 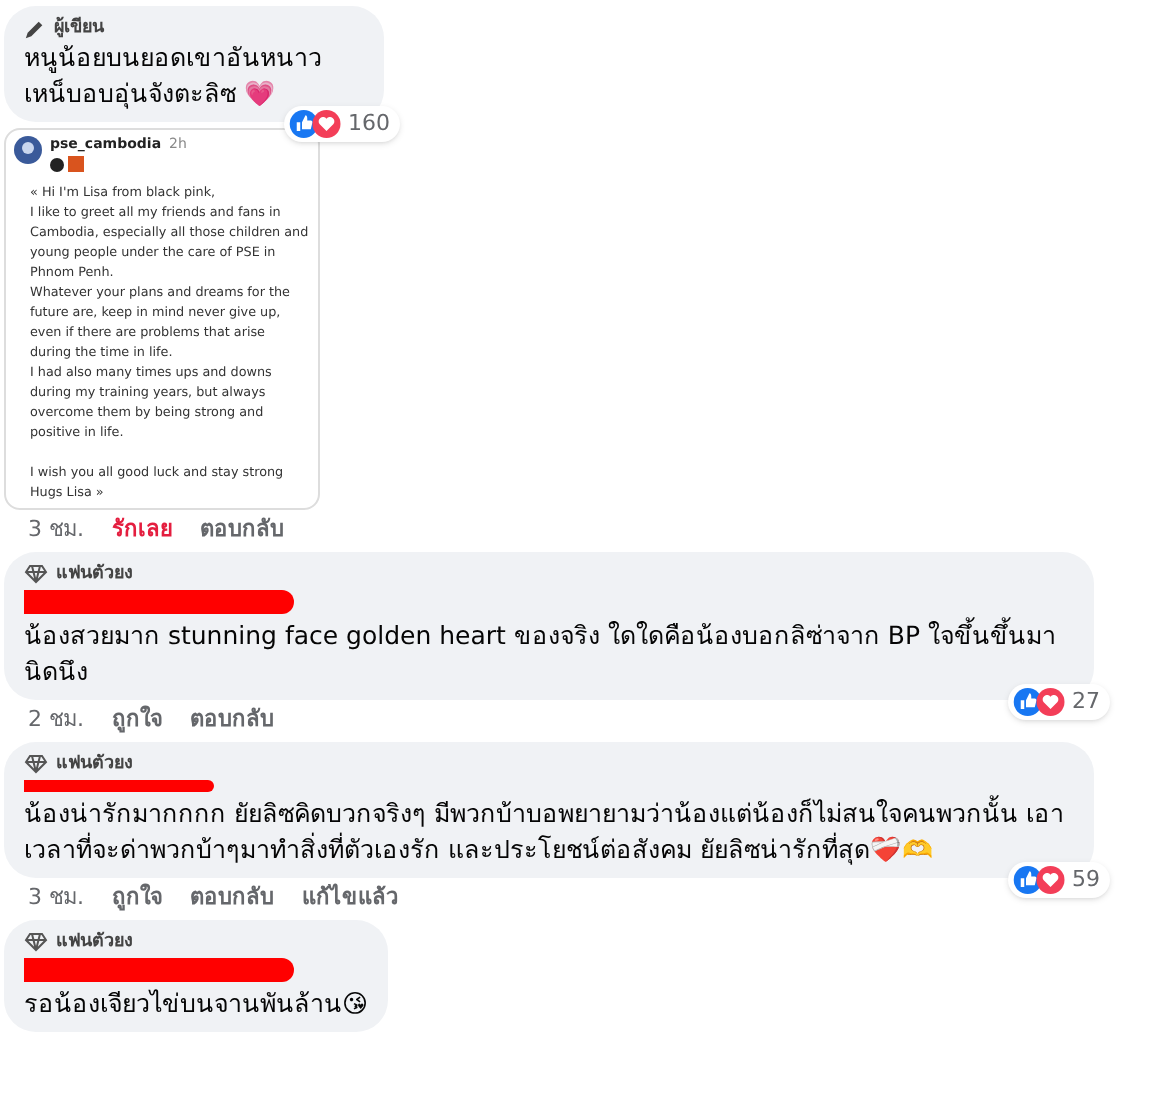 I want to click on action-link: รักเลย, so click(x=142, y=530).